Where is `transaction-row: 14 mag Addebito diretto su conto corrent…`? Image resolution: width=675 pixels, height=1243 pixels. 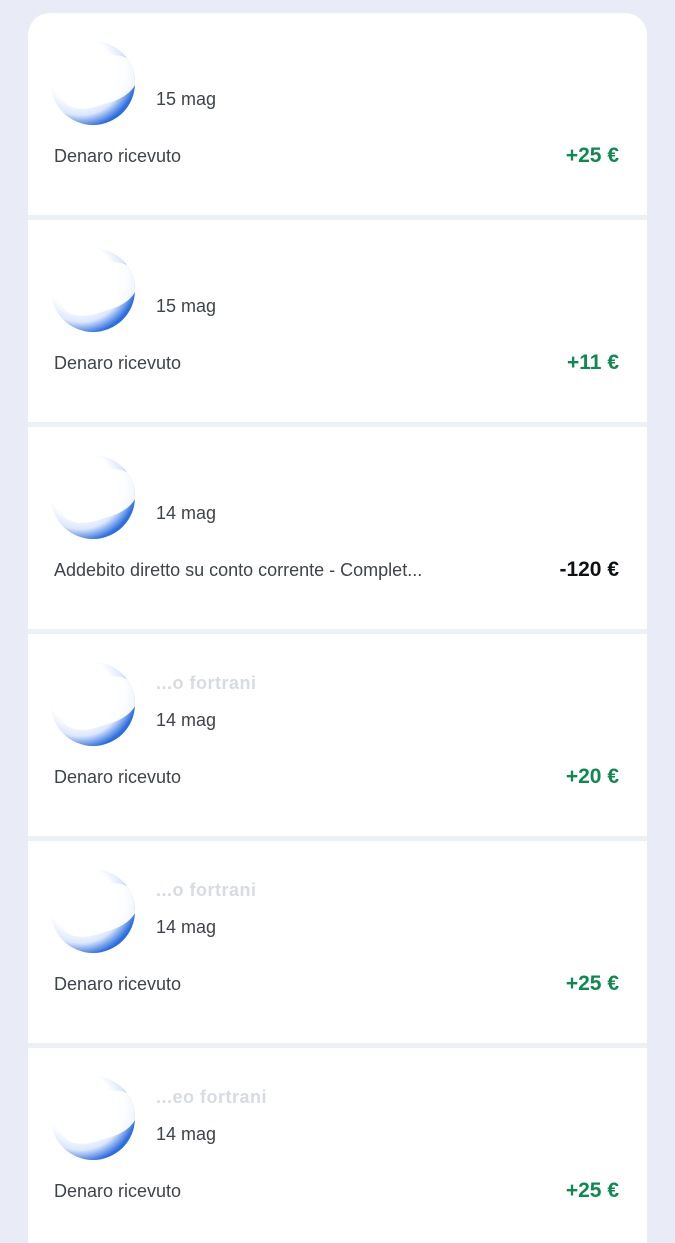
transaction-row: 14 mag Addebito diretto su conto corrent… is located at coordinates (337, 528).